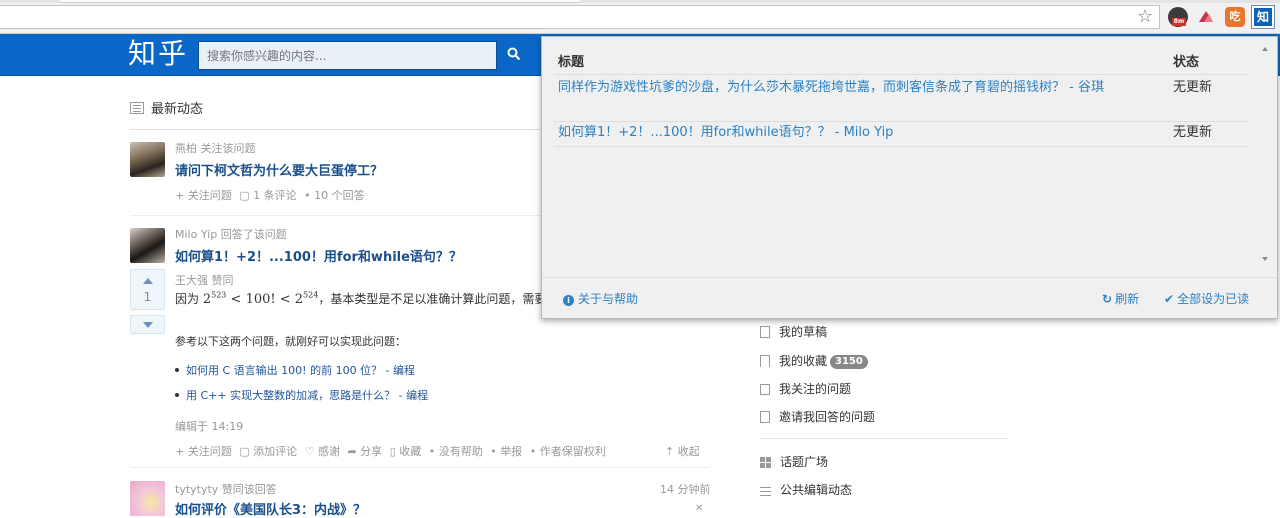 Image resolution: width=1280 pixels, height=518 pixels. What do you see at coordinates (506, 451) in the screenshot?
I see `report-link: • 举报` at bounding box center [506, 451].